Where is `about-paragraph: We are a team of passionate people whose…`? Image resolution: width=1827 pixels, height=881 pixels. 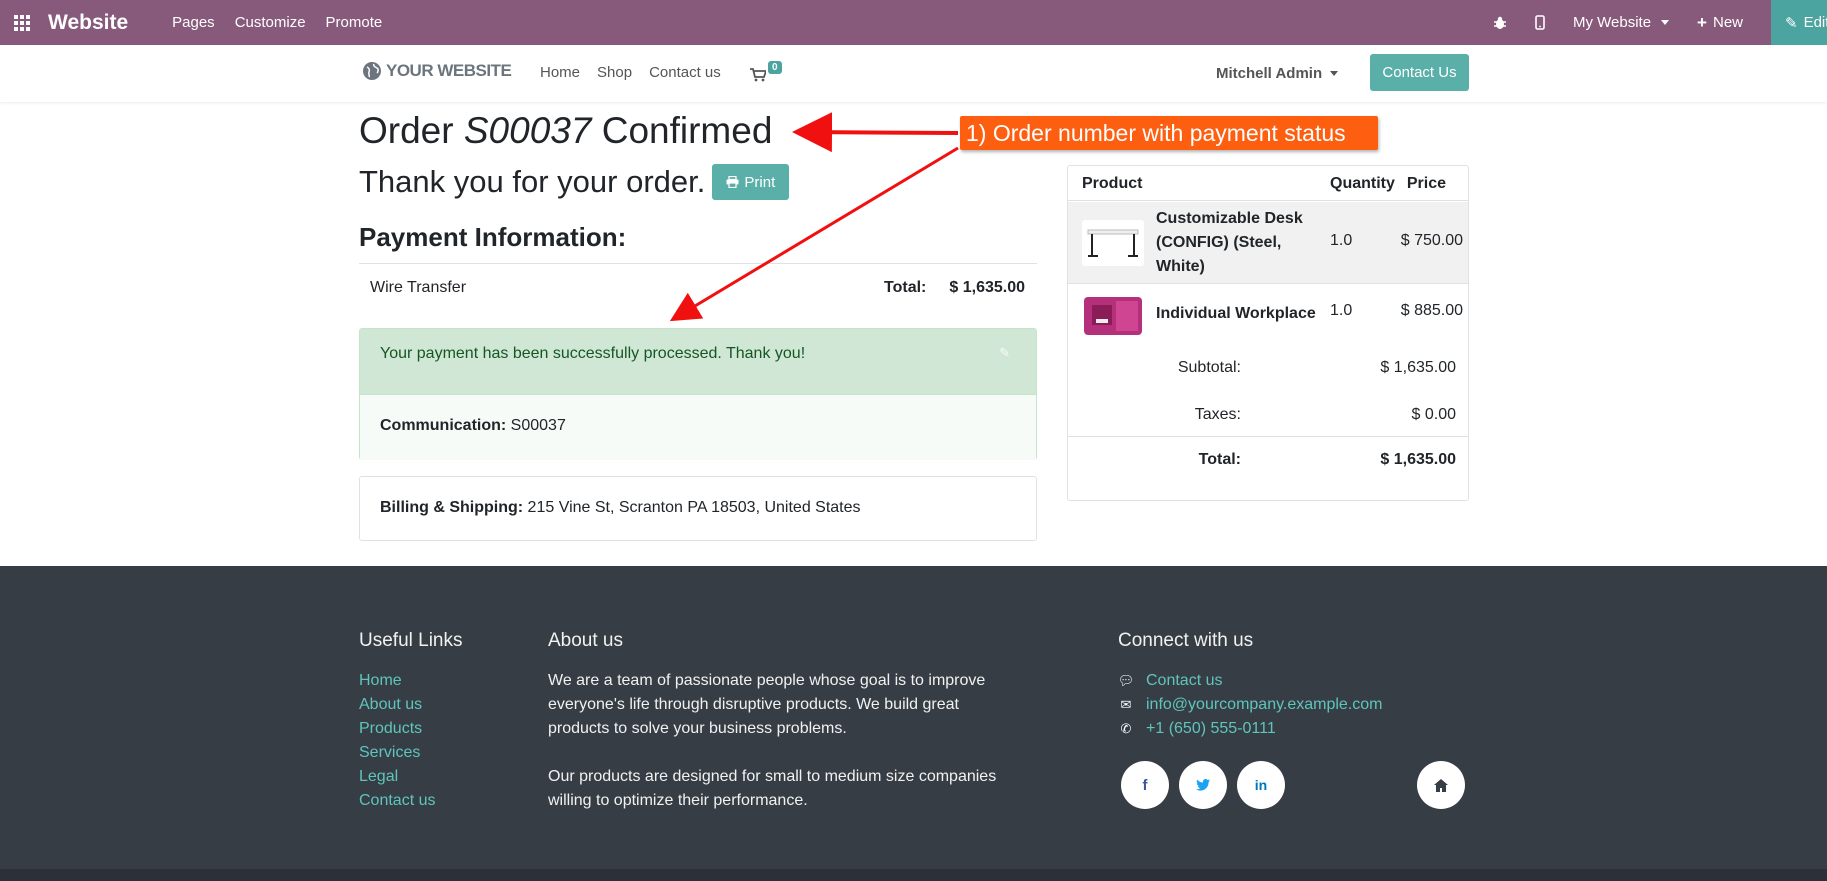 about-paragraph: We are a team of passionate people whose… is located at coordinates (767, 704).